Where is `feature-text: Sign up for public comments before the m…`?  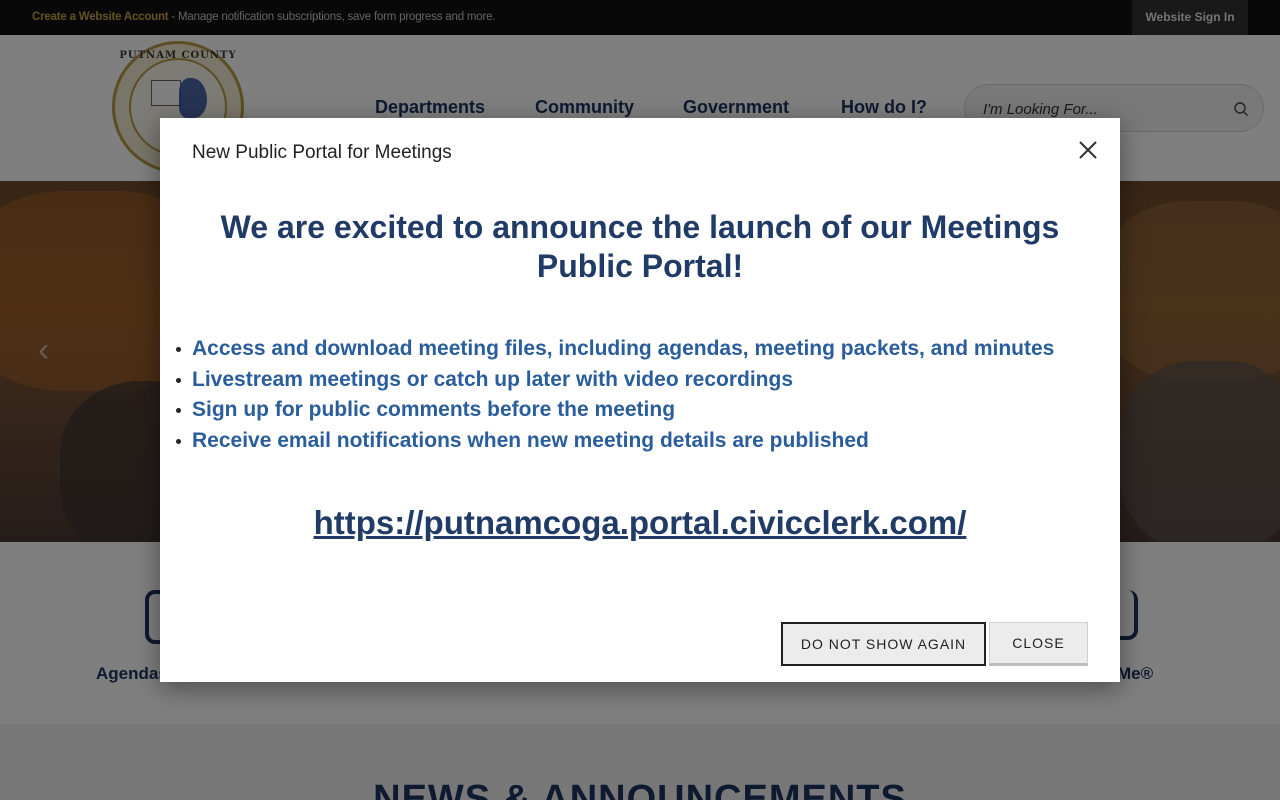
feature-text: Sign up for public comments before the m… is located at coordinates (434, 409).